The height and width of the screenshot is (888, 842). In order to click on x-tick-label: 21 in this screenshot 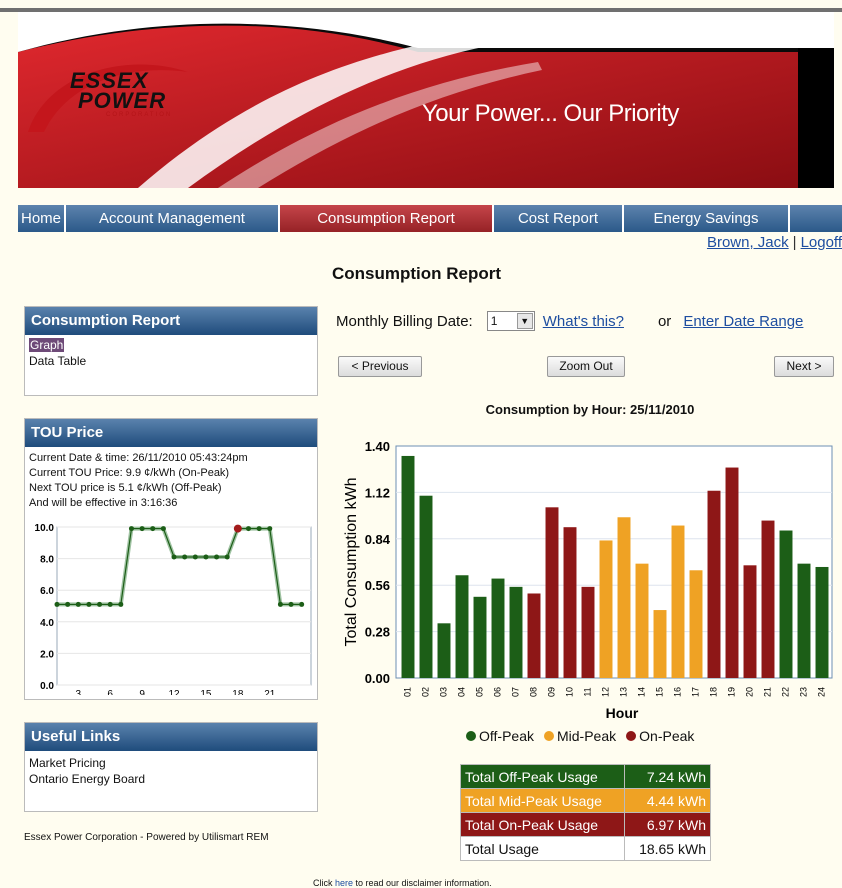, I will do `click(767, 692)`.